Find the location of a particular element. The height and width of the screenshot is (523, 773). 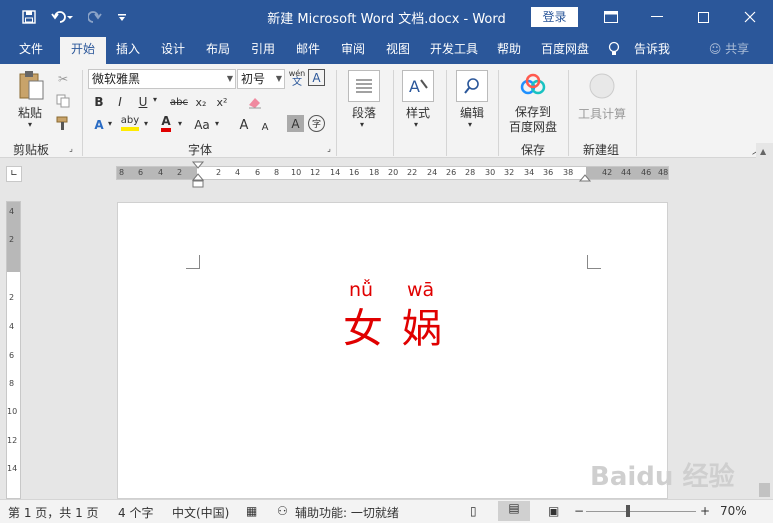

share-label: 共享 is located at coordinates (737, 49).